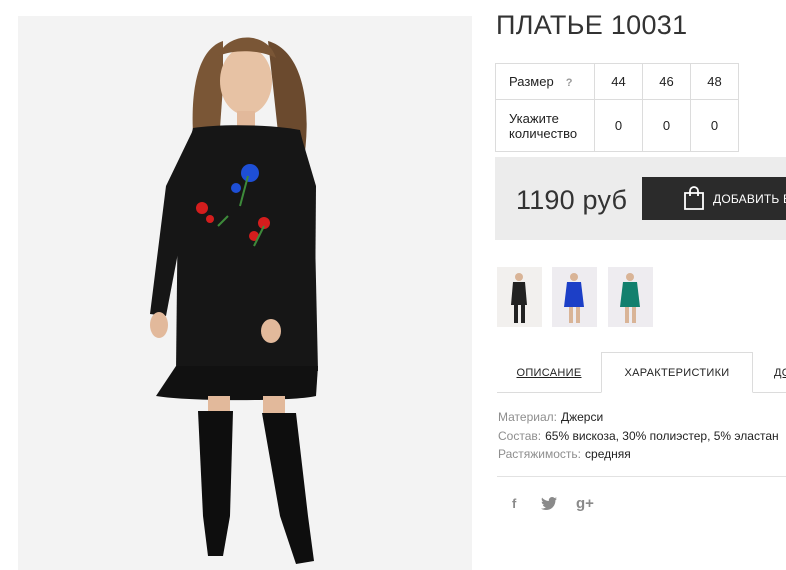 This screenshot has height=570, width=786. What do you see at coordinates (630, 297) in the screenshot?
I see `thumb-green` at bounding box center [630, 297].